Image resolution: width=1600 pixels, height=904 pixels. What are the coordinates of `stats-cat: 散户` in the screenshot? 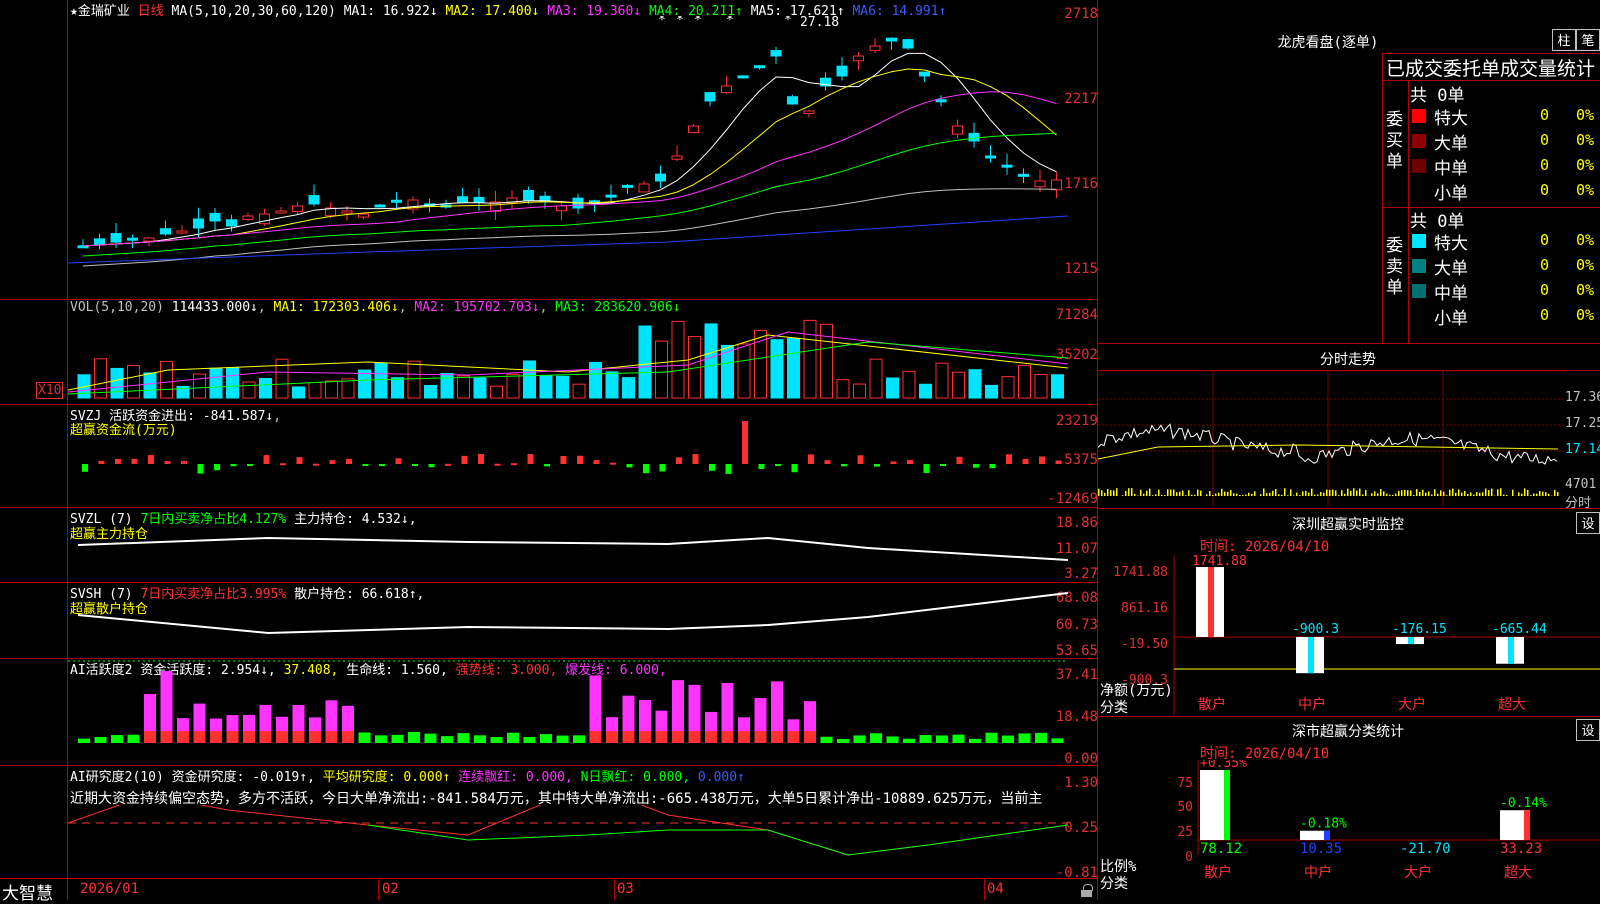 It's located at (1218, 872).